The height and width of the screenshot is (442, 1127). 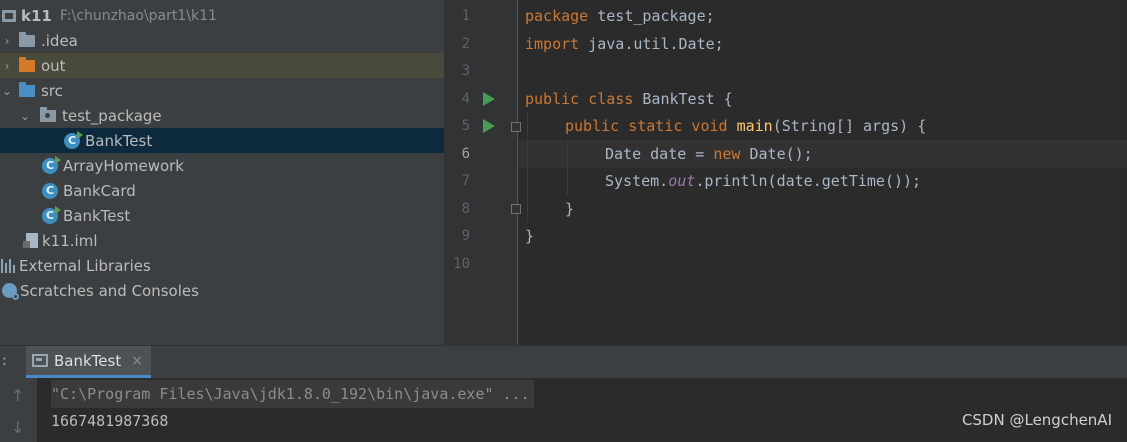 I want to click on tree-item-label: out, so click(x=53, y=65).